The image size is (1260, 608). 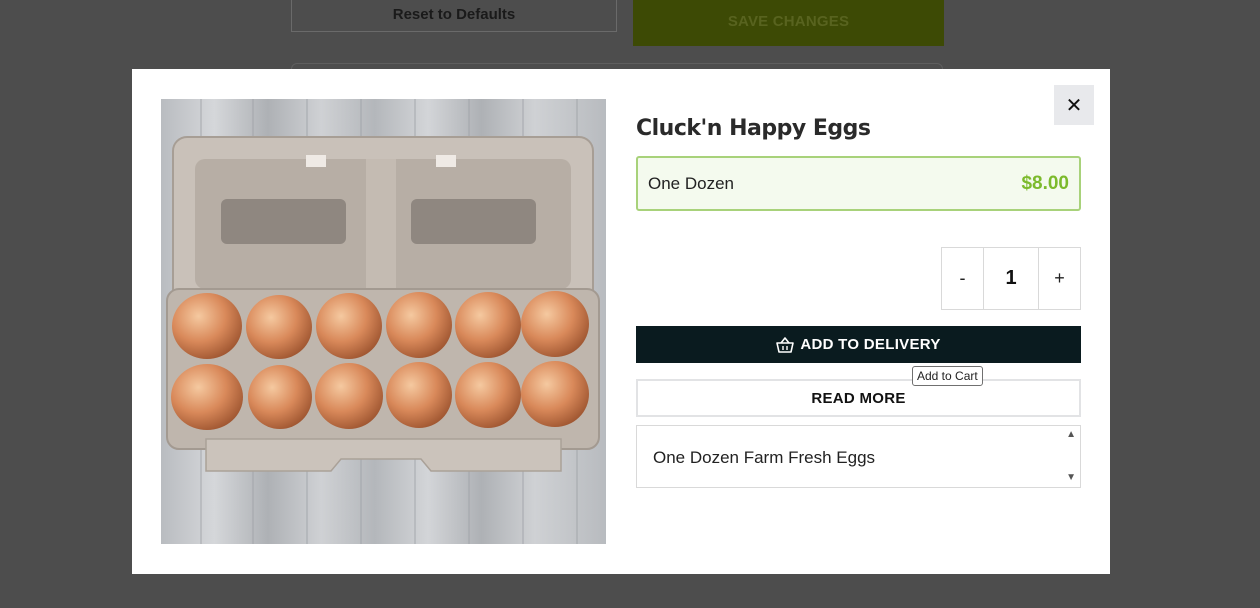 What do you see at coordinates (764, 457) in the screenshot?
I see `description-text: One Dozen Farm Fresh Eggs` at bounding box center [764, 457].